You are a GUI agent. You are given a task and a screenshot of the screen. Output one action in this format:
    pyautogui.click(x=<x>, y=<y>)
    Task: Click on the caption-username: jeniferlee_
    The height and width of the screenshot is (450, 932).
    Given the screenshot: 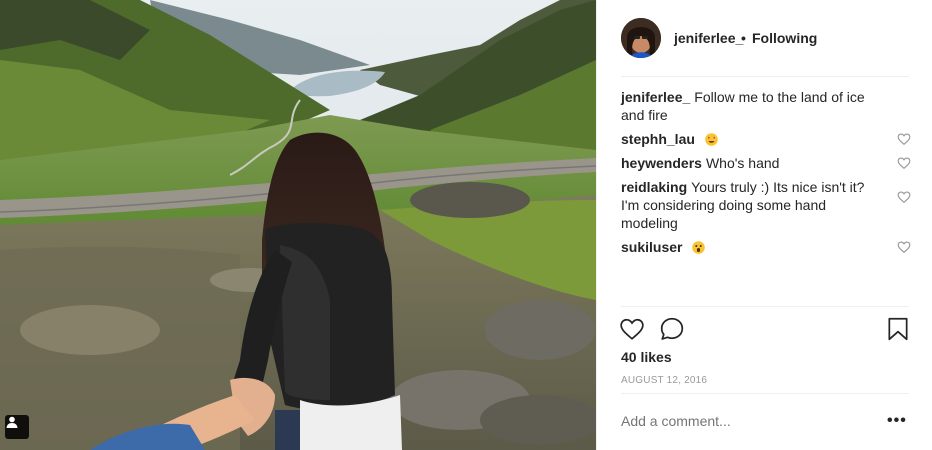 What is the action you would take?
    pyautogui.click(x=655, y=97)
    